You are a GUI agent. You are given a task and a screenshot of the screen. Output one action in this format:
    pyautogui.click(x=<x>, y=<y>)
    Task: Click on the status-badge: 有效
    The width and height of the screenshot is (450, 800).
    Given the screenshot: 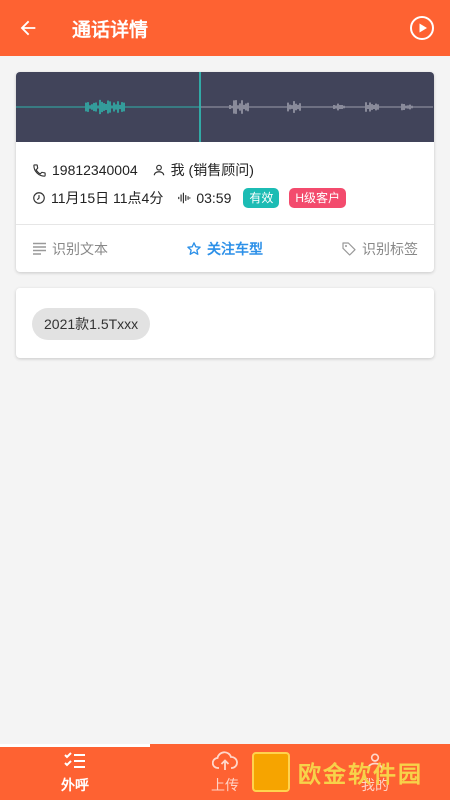 What is the action you would take?
    pyautogui.click(x=261, y=198)
    